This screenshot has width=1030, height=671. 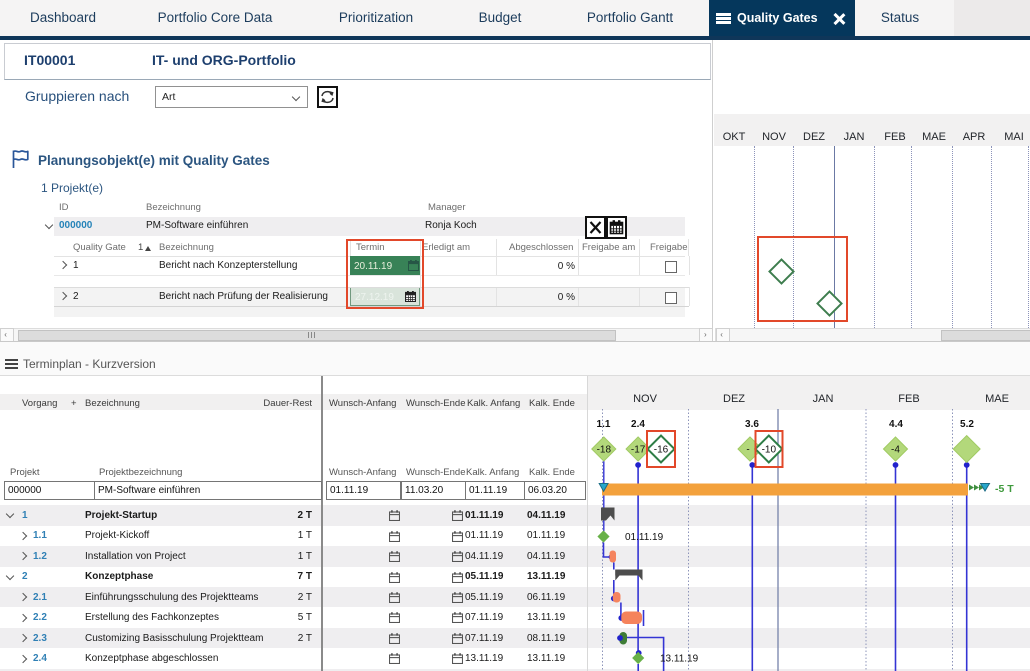 I want to click on svg-text: -16, so click(x=661, y=450).